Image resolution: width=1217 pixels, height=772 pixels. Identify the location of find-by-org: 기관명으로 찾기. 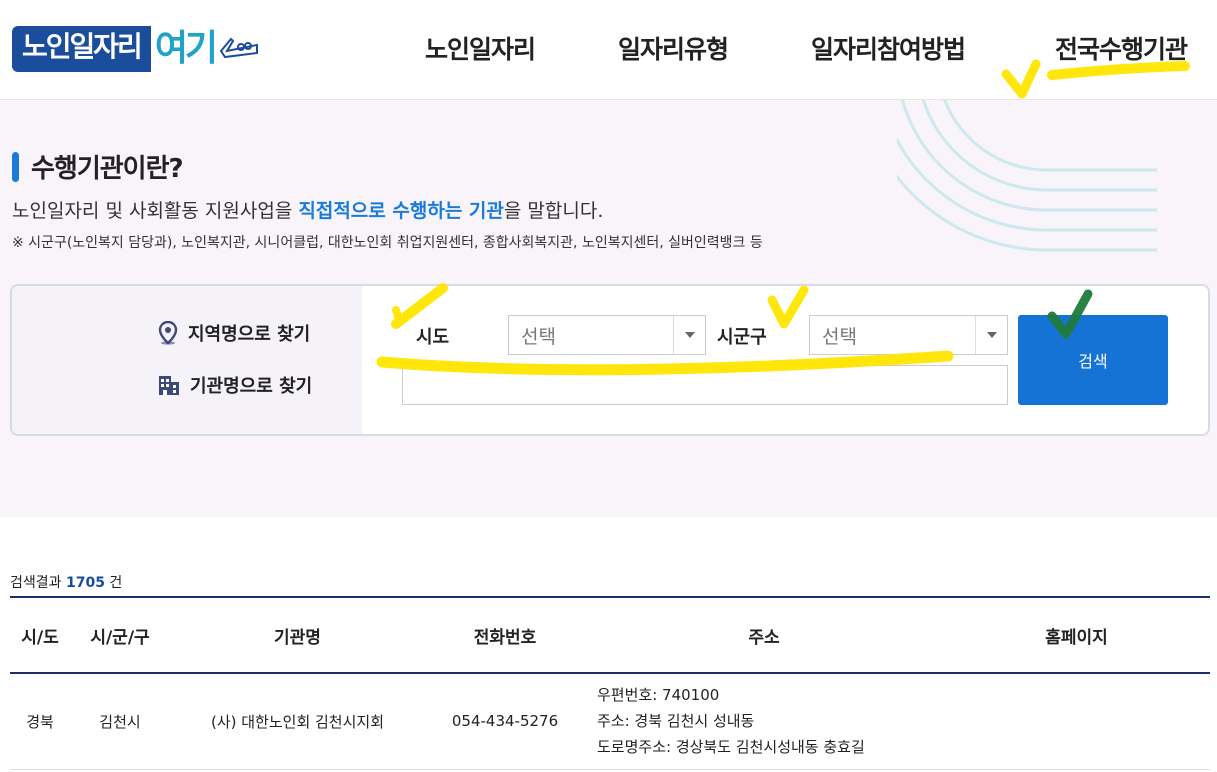
(235, 385).